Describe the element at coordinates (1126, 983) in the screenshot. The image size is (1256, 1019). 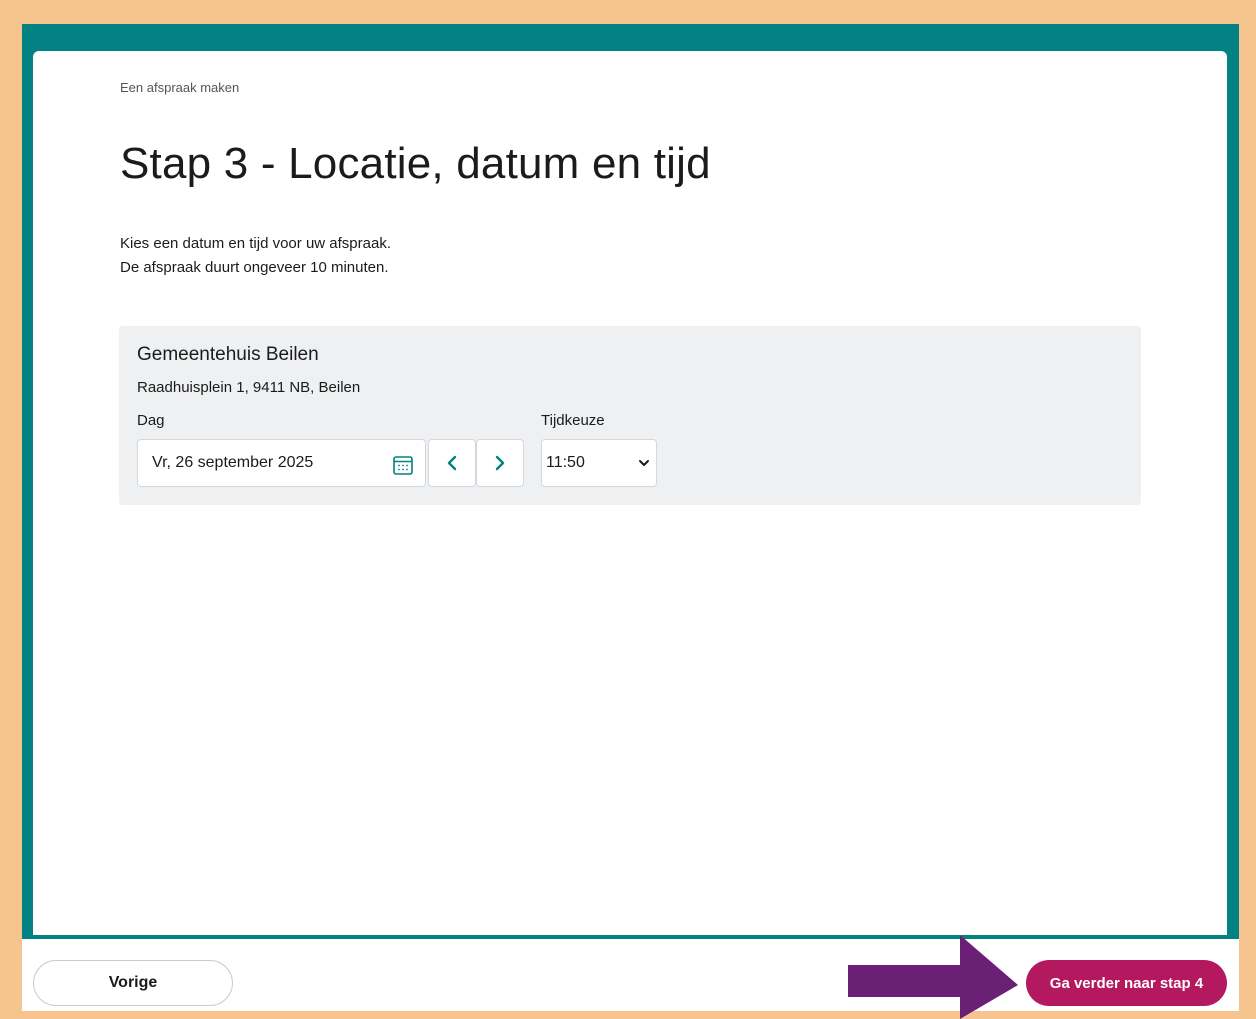
I see `next-step-button: Ga verder naar stap 4` at that location.